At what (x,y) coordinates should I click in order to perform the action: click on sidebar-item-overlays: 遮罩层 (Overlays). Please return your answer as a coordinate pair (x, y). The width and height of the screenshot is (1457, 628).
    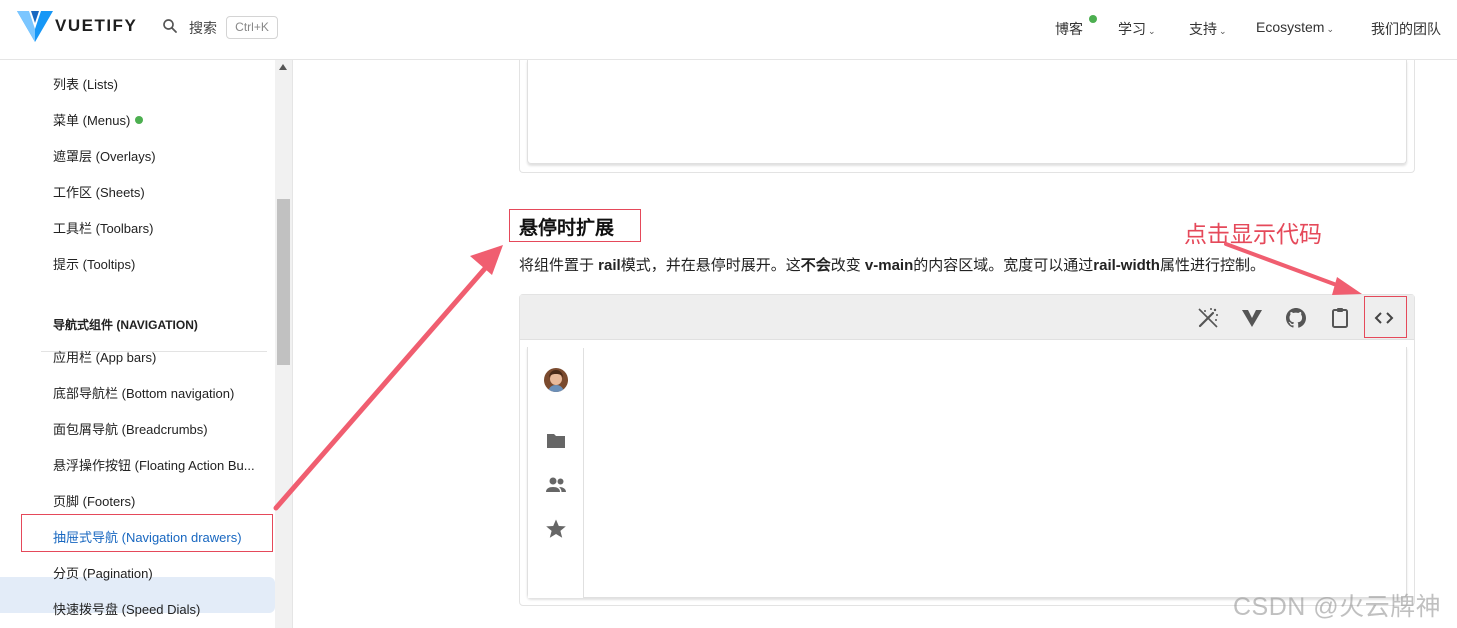
    Looking at the image, I should click on (104, 155).